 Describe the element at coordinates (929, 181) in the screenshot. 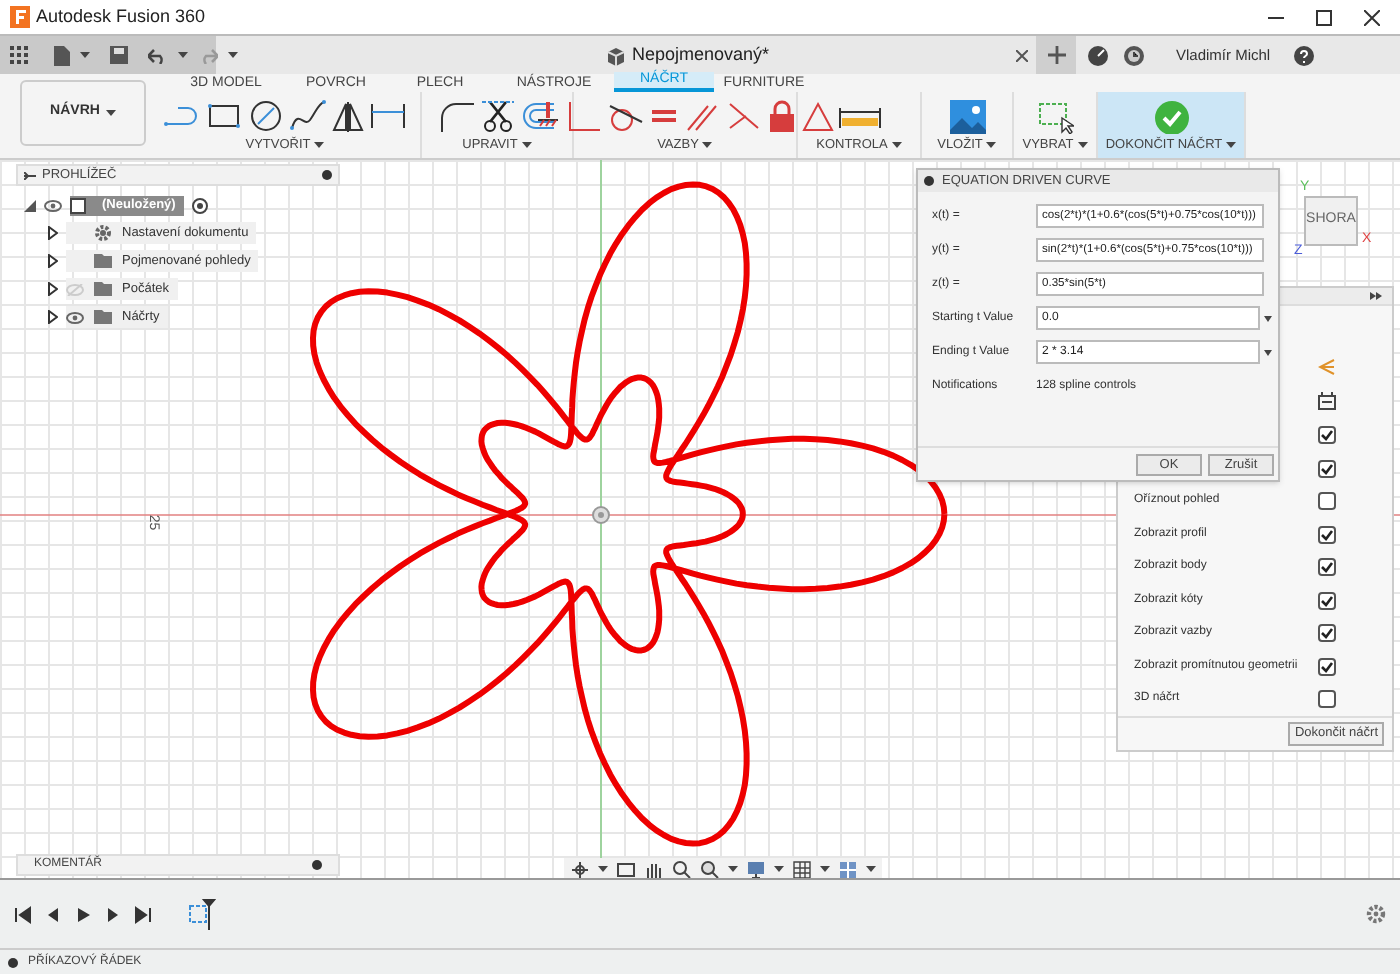

I see `collapse-dot-icon` at that location.